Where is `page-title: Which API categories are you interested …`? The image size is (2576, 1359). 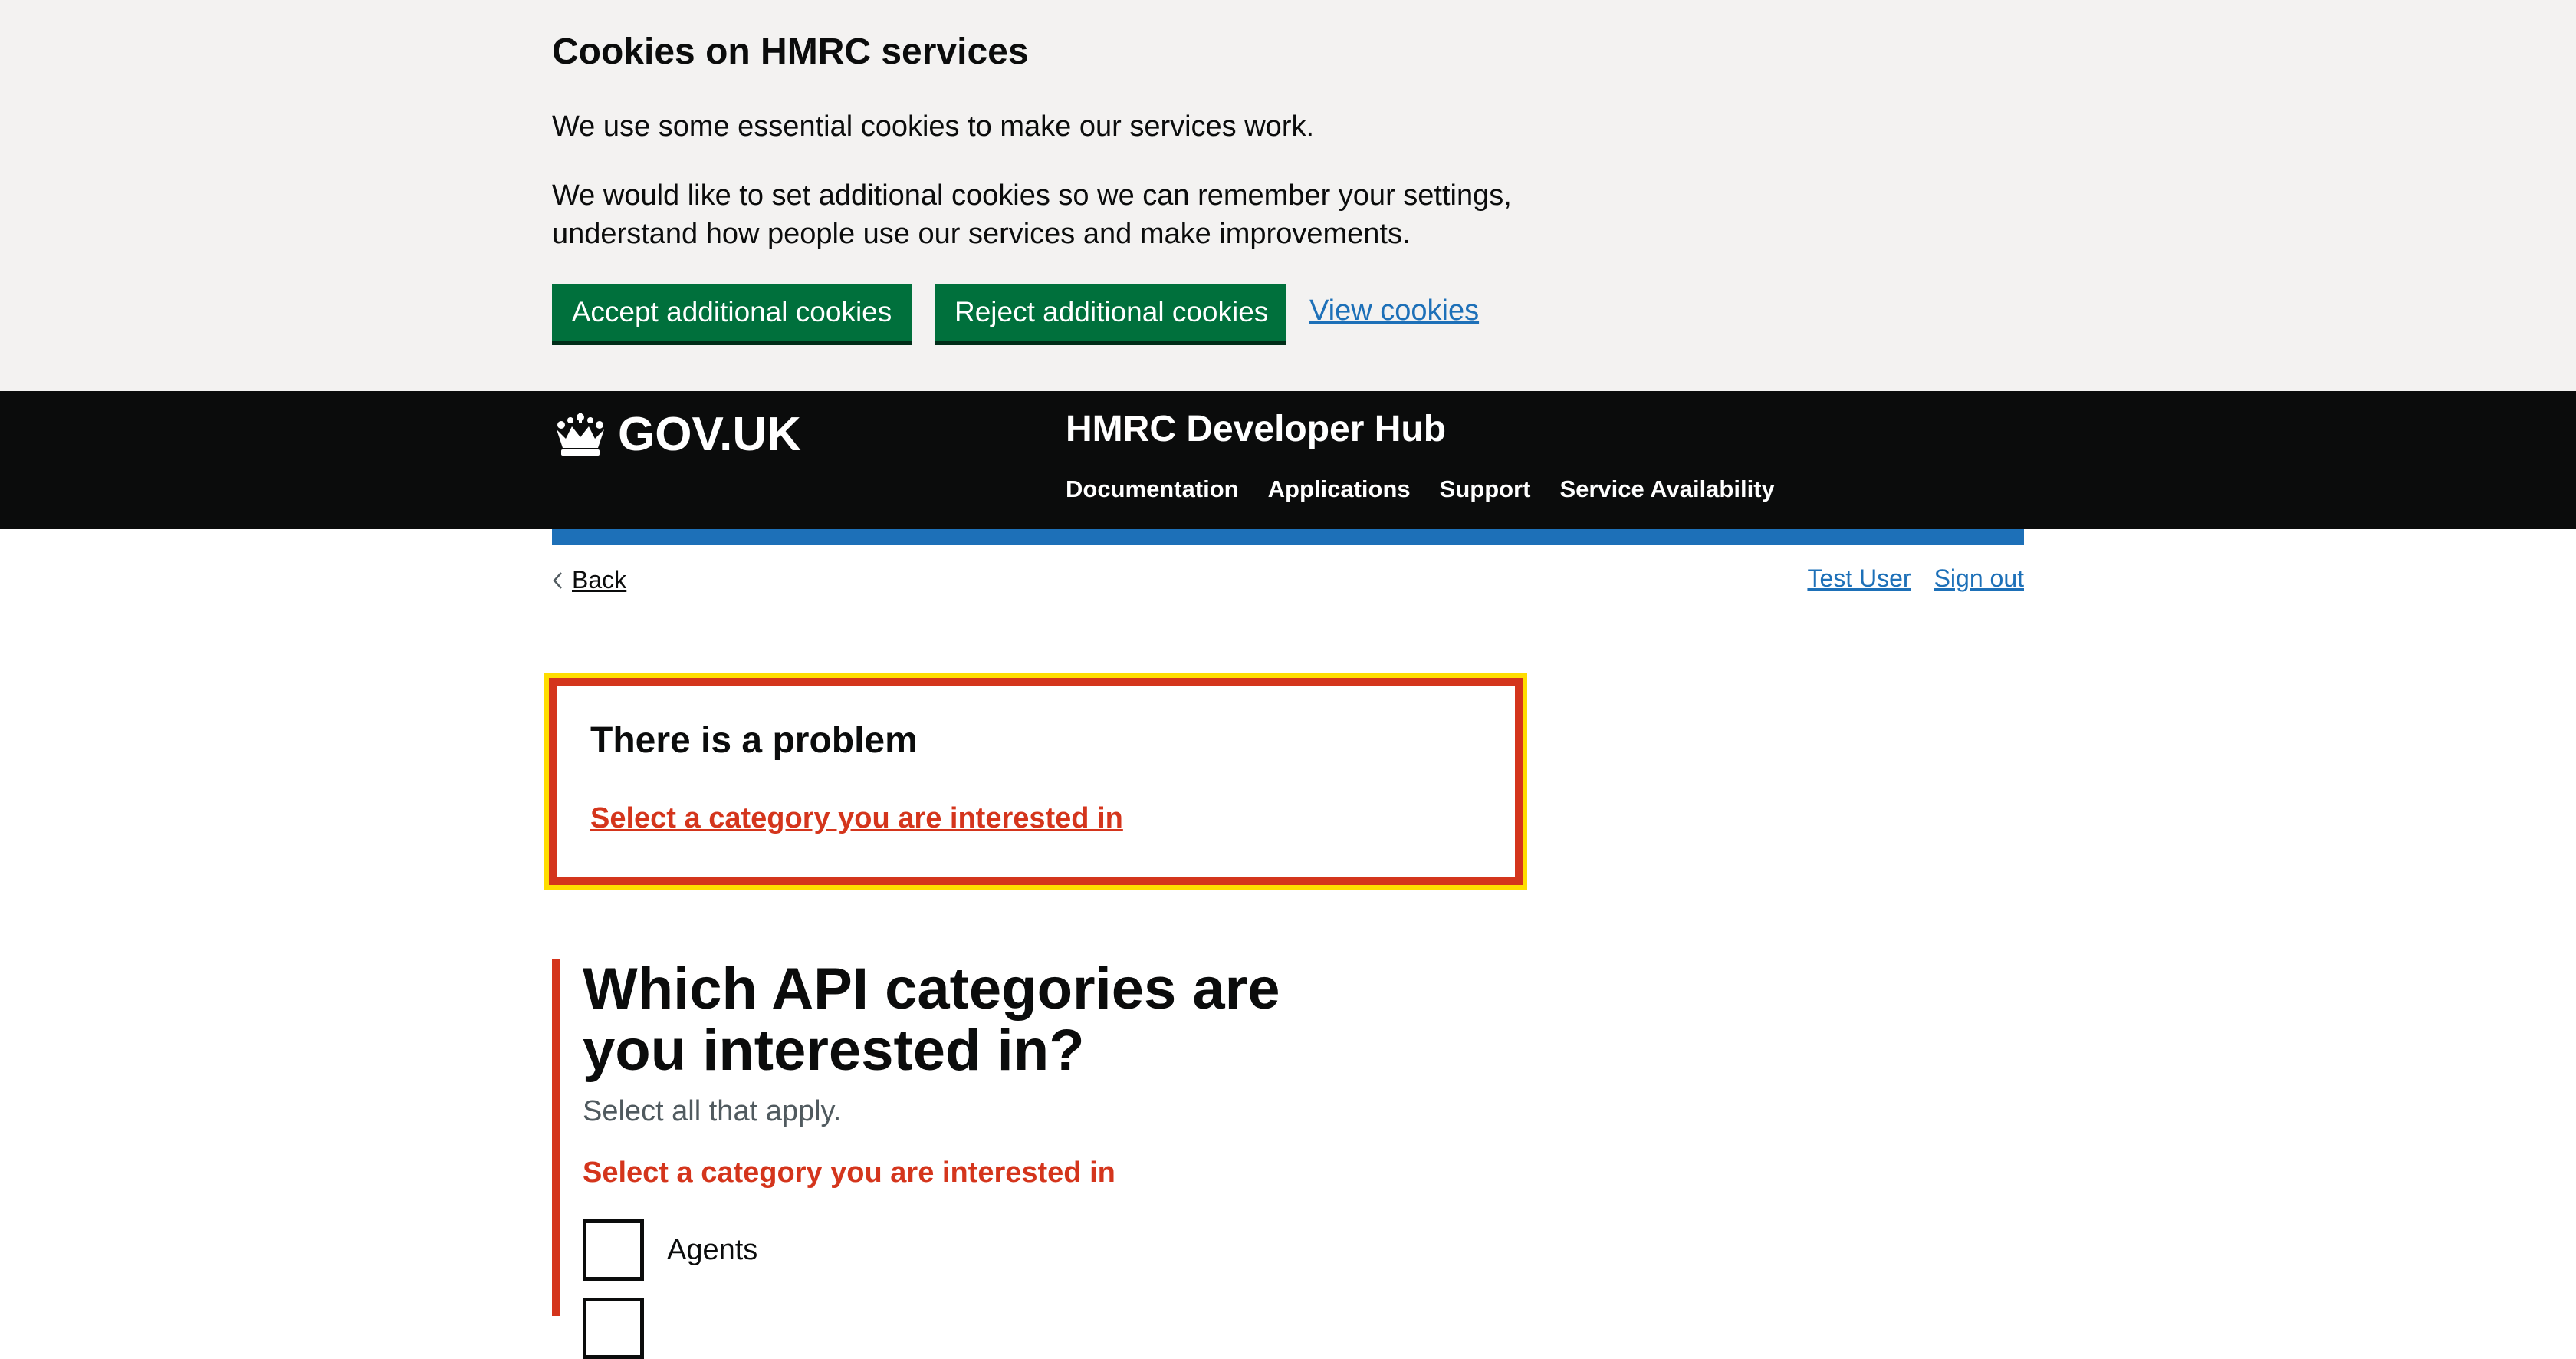 page-title: Which API categories are you interested … is located at coordinates (932, 1020).